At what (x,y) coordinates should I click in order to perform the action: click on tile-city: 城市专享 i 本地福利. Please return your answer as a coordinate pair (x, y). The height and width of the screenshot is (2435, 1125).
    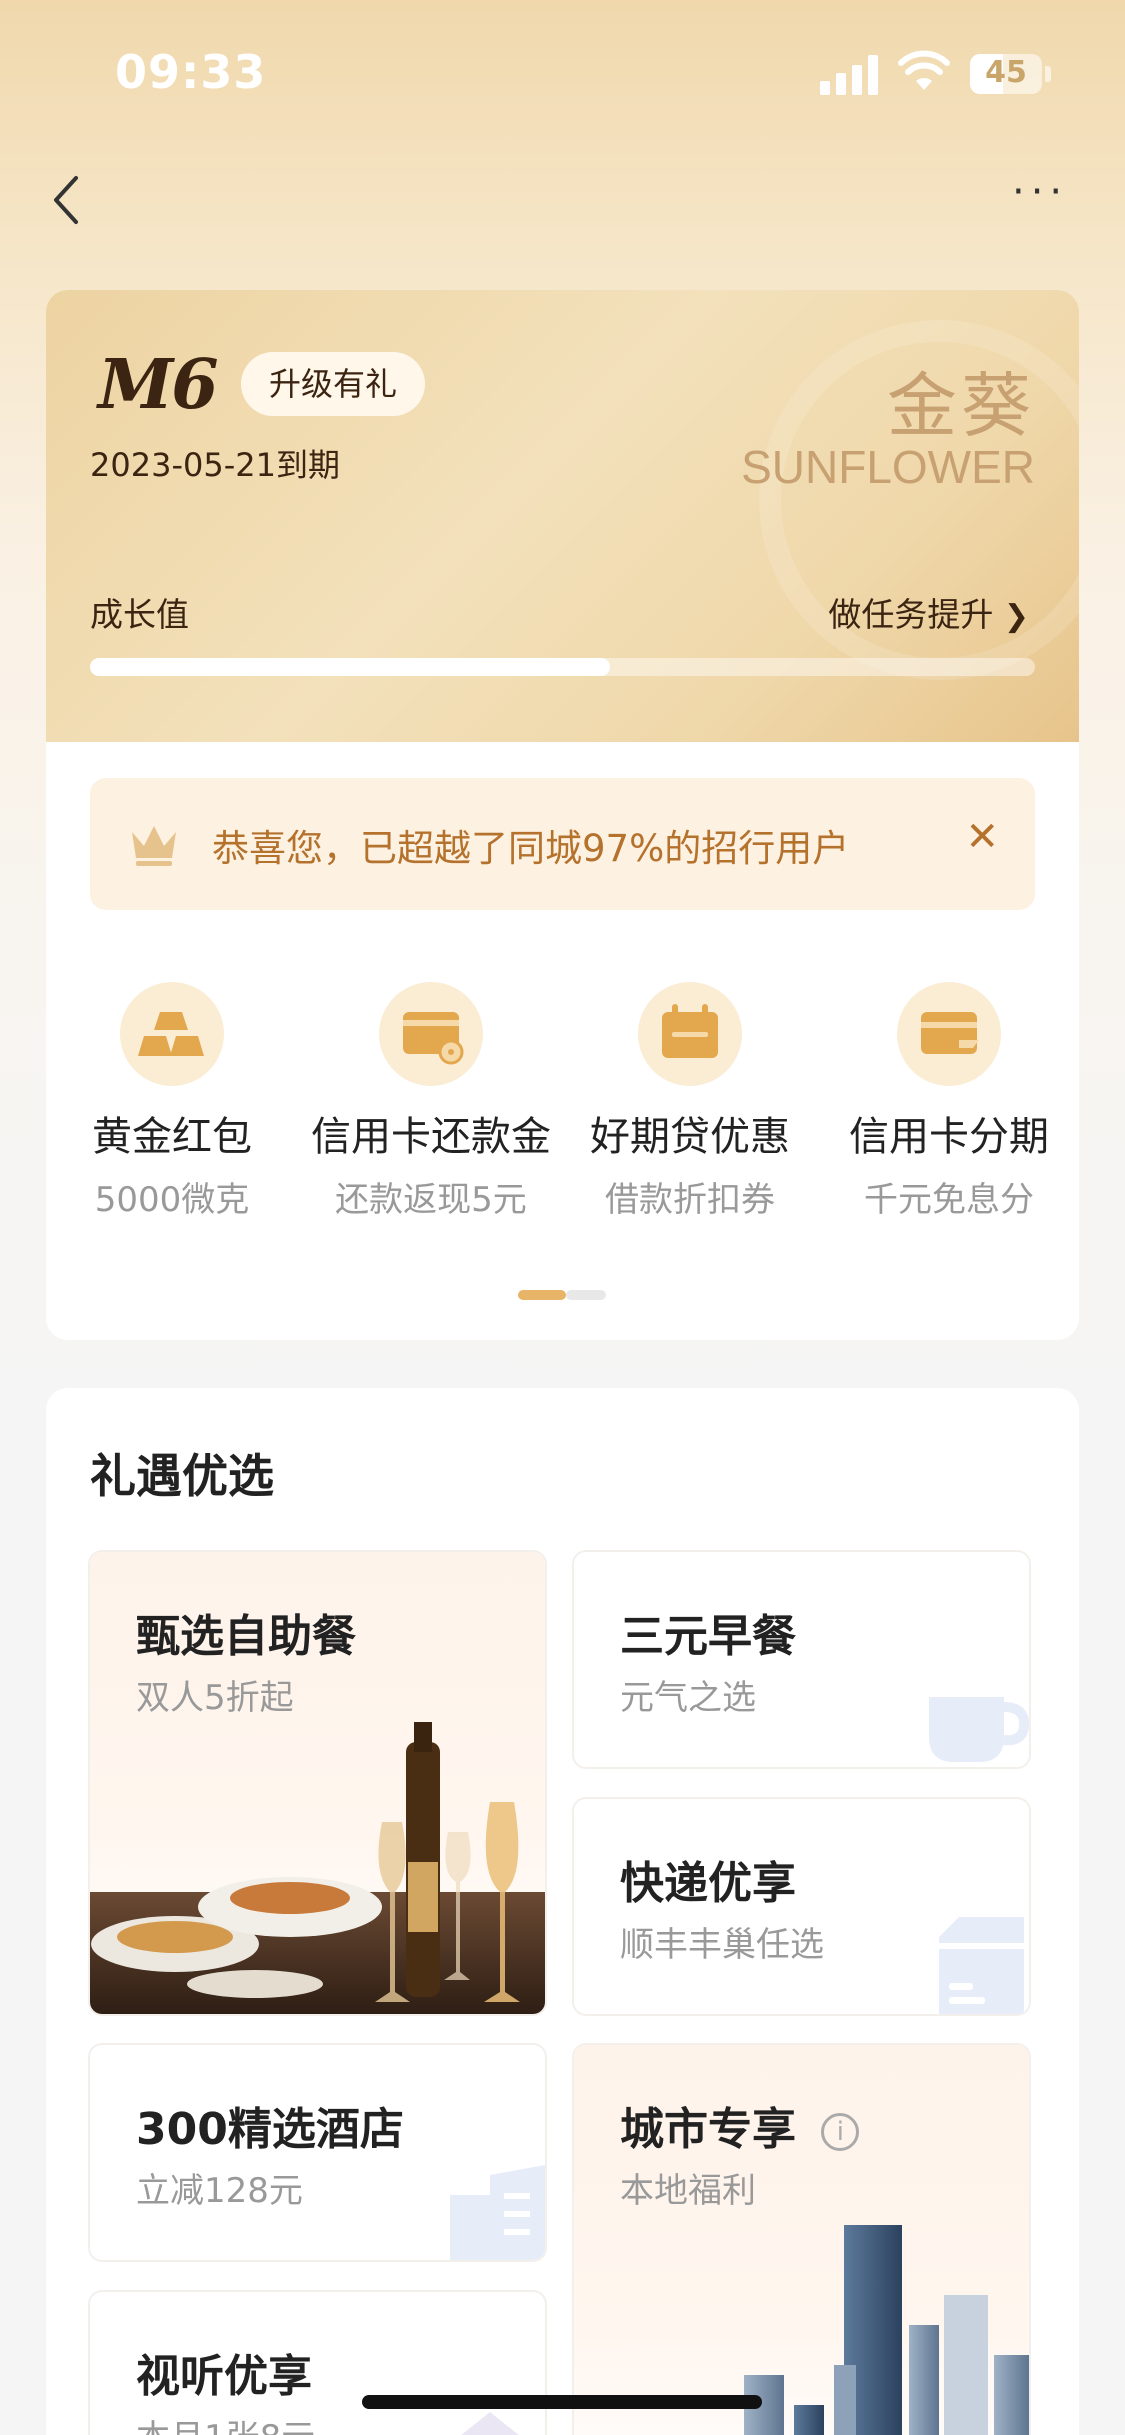
    Looking at the image, I should click on (801, 2240).